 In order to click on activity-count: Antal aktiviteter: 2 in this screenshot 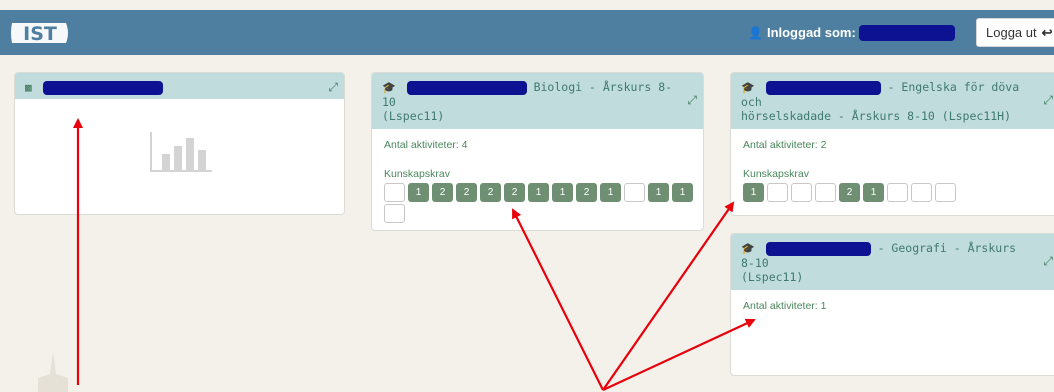, I will do `click(785, 145)`.